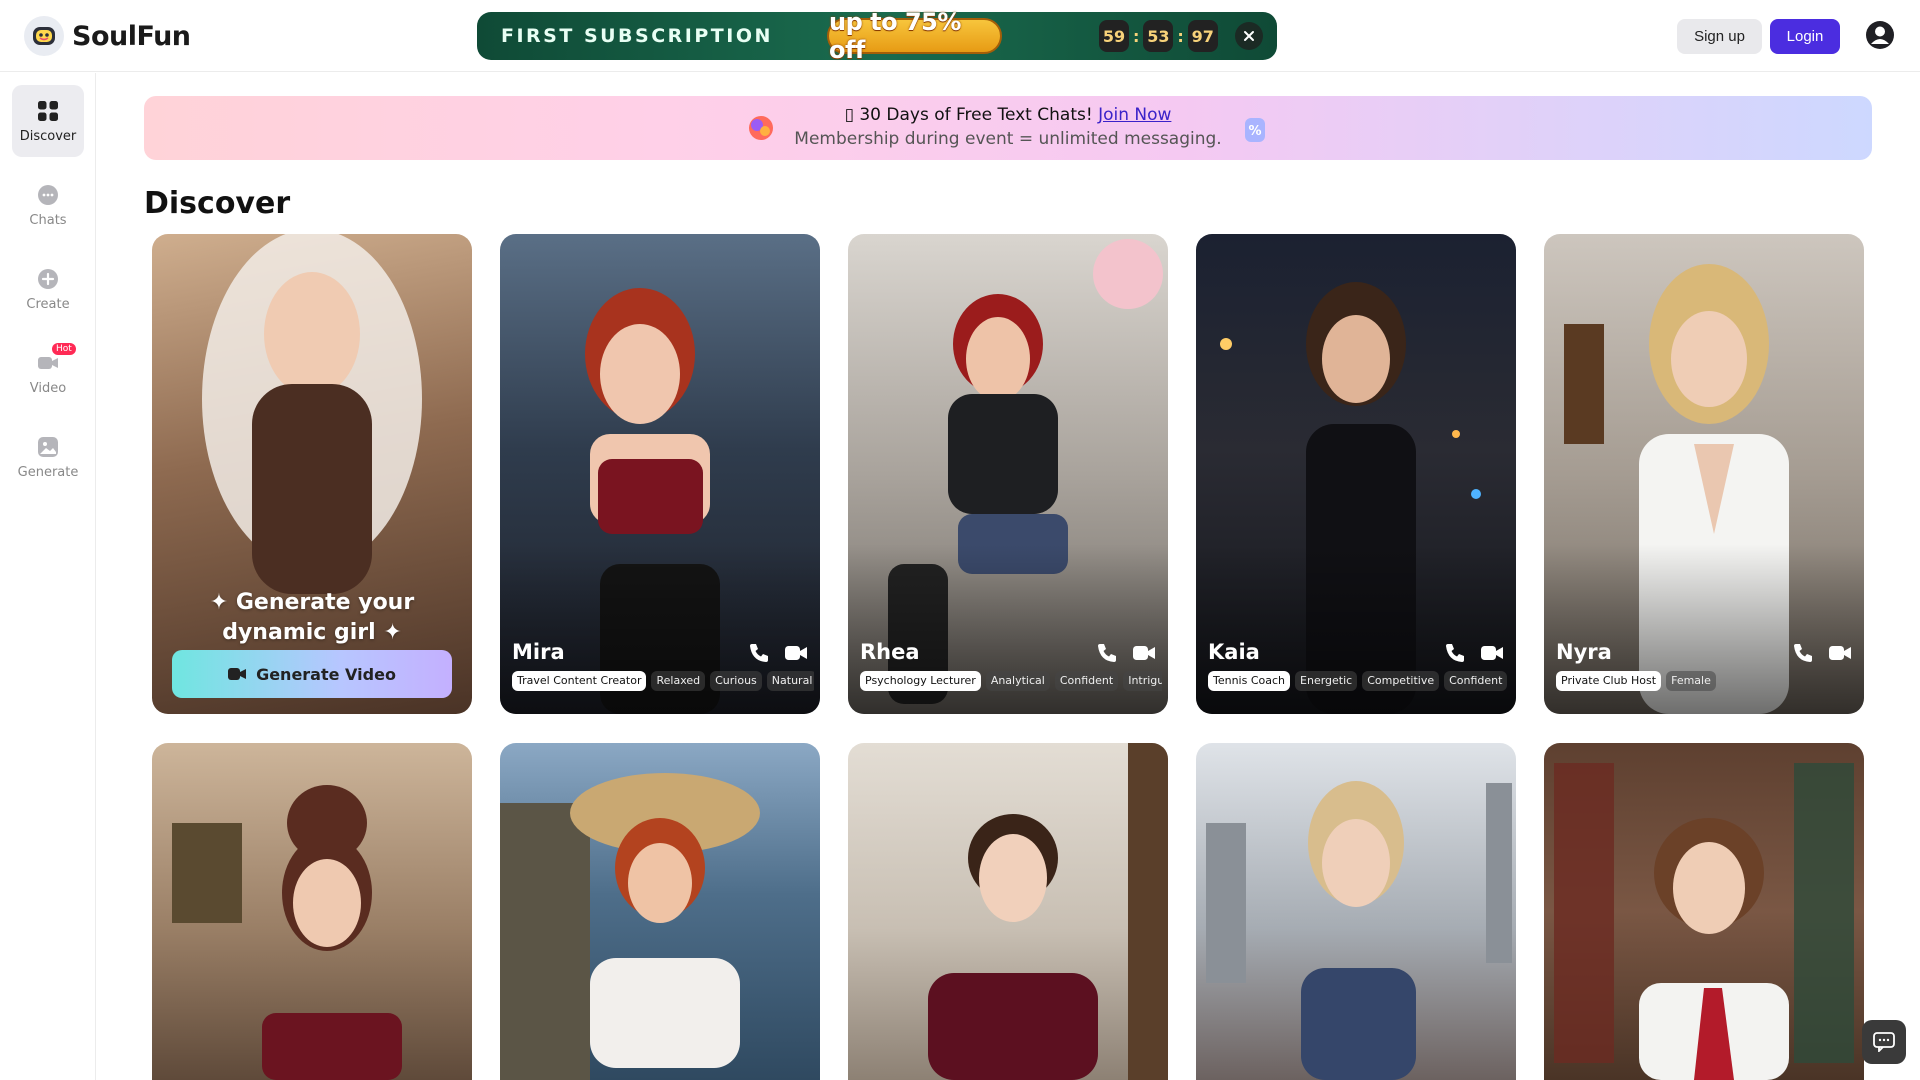 The image size is (1920, 1080). I want to click on logo-mark-icon, so click(44, 36).